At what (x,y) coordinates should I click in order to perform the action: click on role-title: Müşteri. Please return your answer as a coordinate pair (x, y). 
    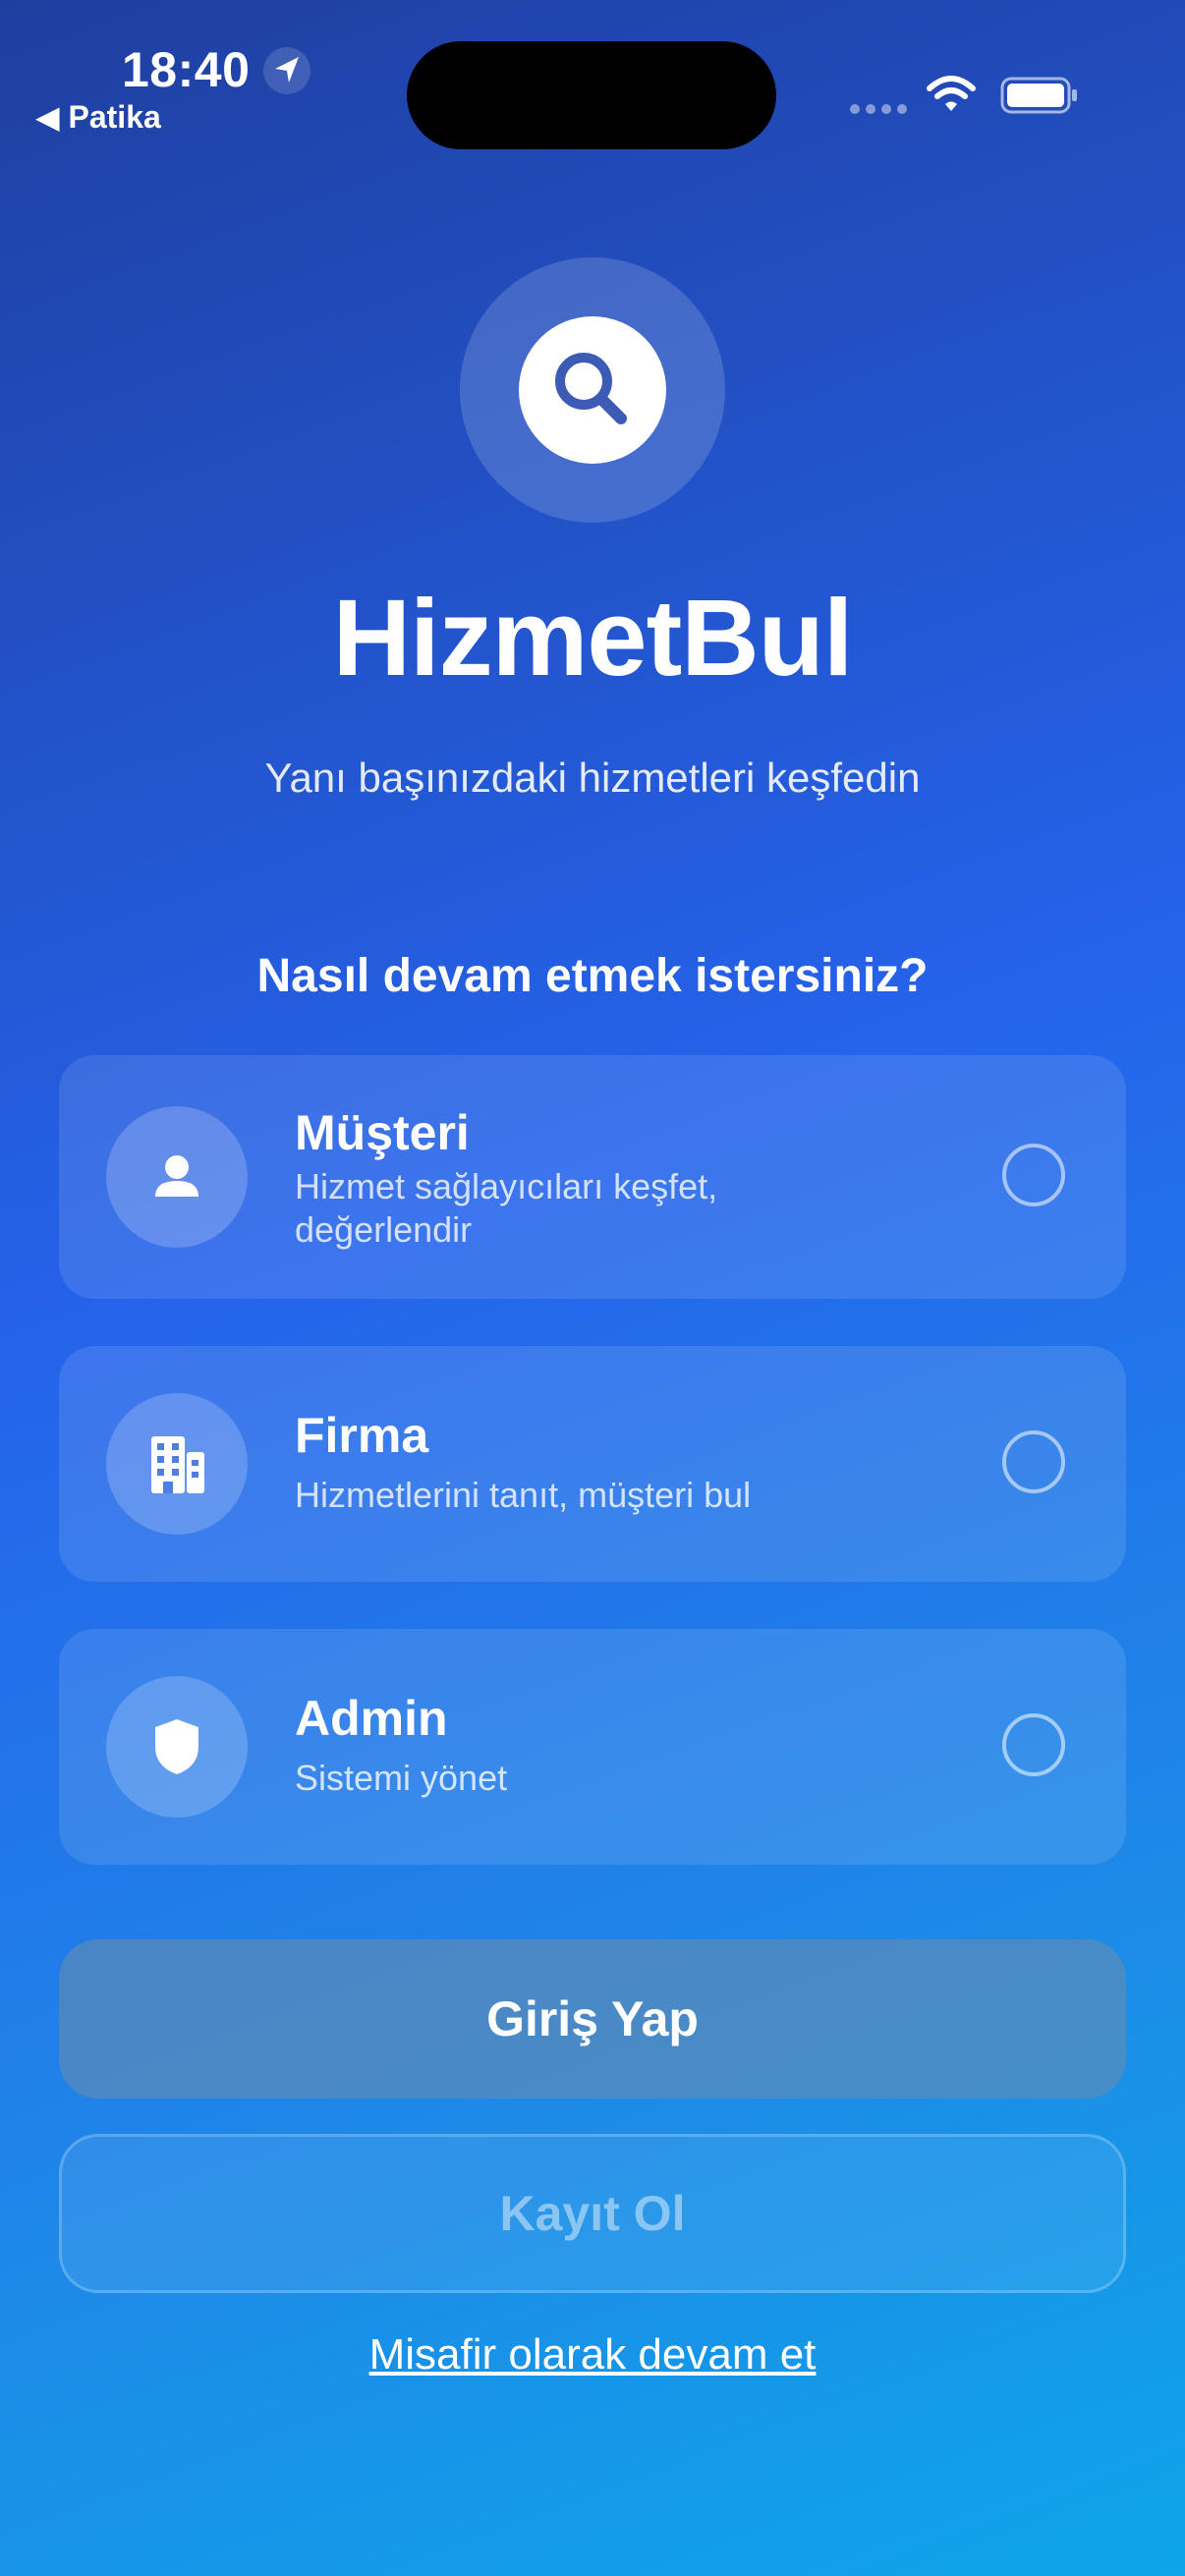
    Looking at the image, I should click on (383, 1132).